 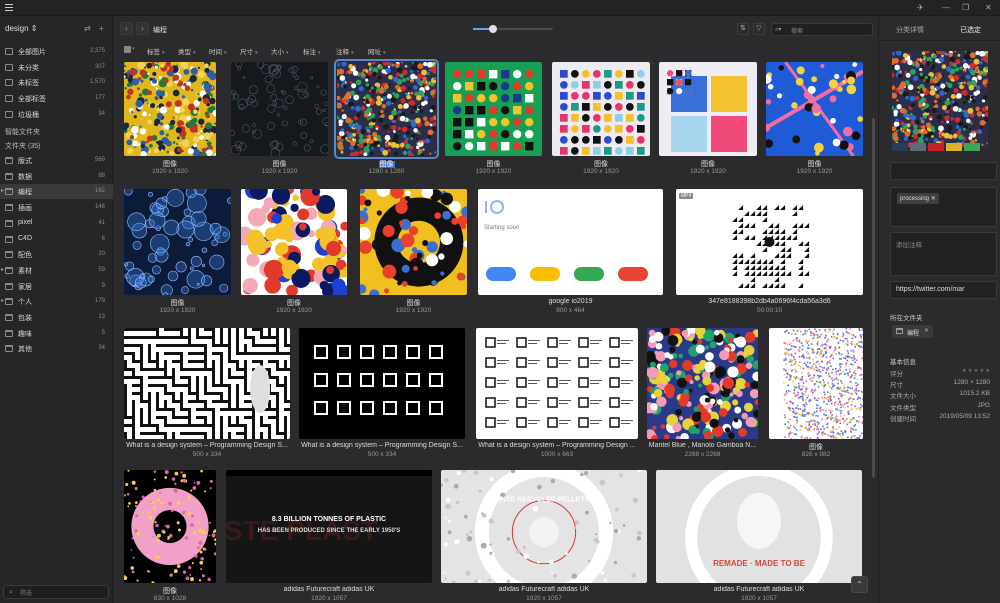 What do you see at coordinates (56, 254) in the screenshot?
I see `sidebar-item: 配色 20` at bounding box center [56, 254].